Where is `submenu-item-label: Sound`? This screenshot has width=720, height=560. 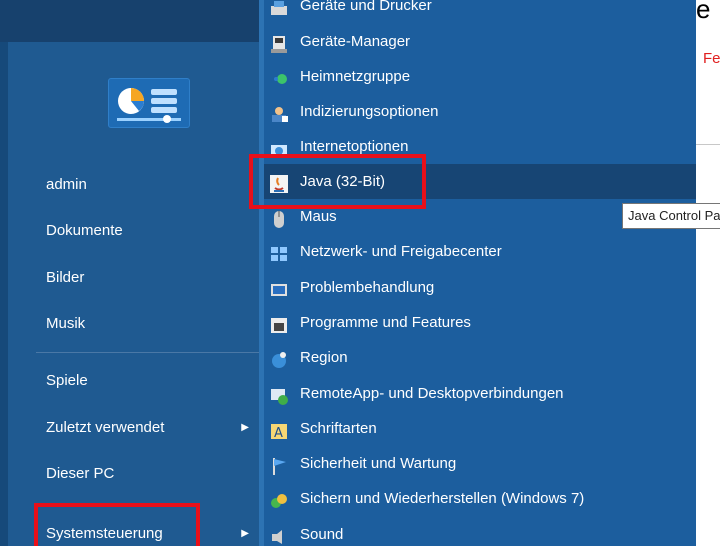
submenu-item-label: Sound is located at coordinates (322, 534).